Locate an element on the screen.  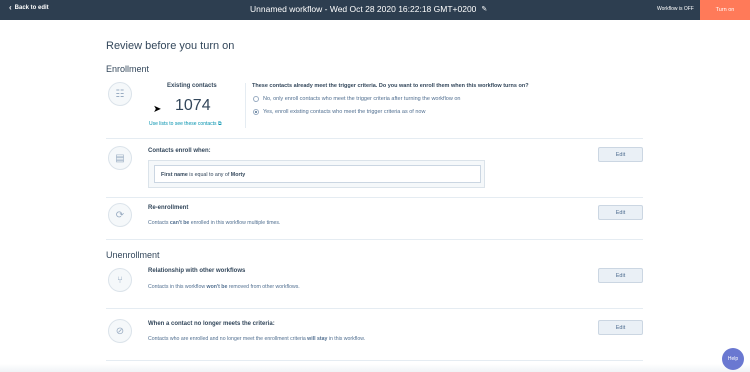
chevron-left-icon: ‹ is located at coordinates (10, 7).